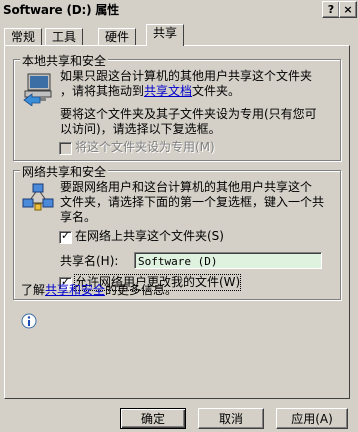  I want to click on tab-general: 常规, so click(23, 37).